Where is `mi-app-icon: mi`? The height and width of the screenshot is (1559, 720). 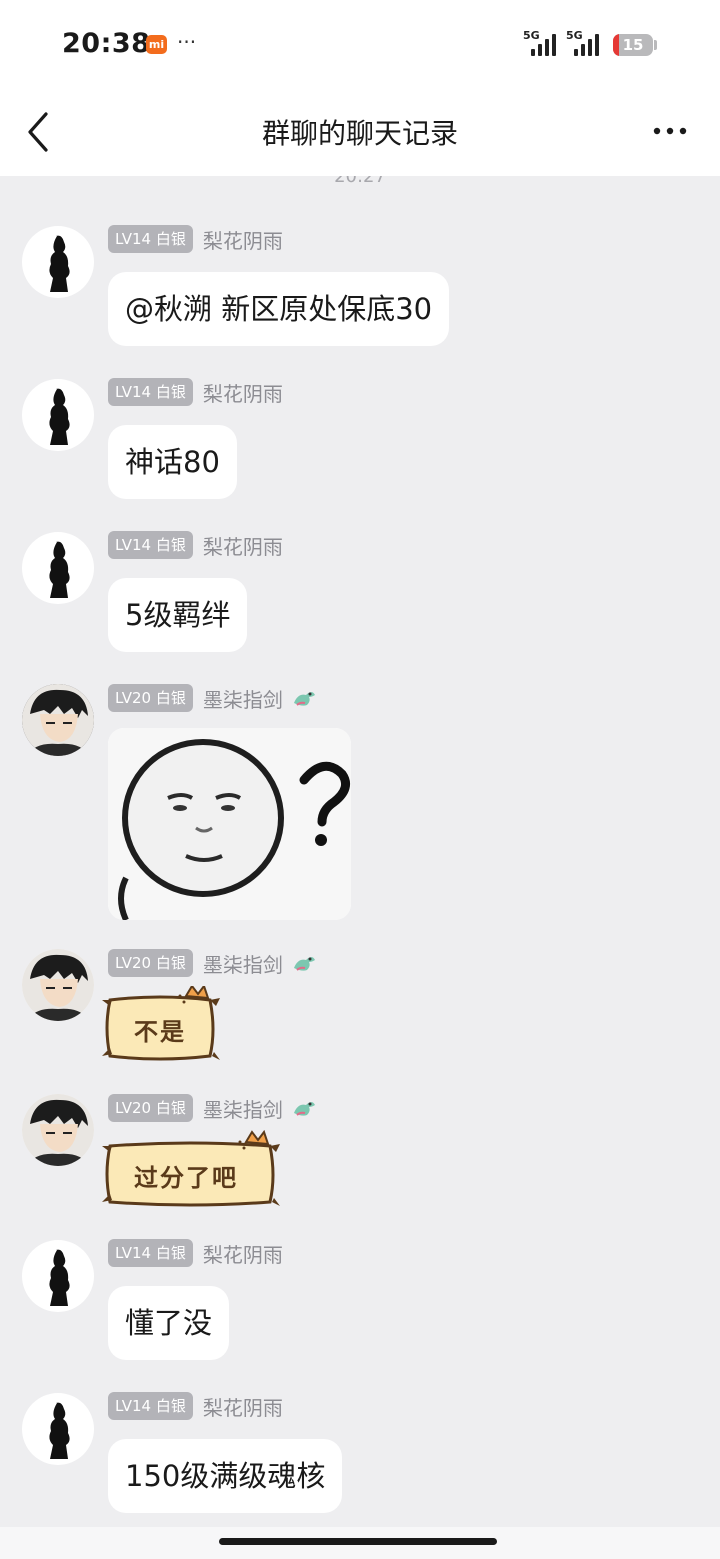
mi-app-icon: mi is located at coordinates (156, 44).